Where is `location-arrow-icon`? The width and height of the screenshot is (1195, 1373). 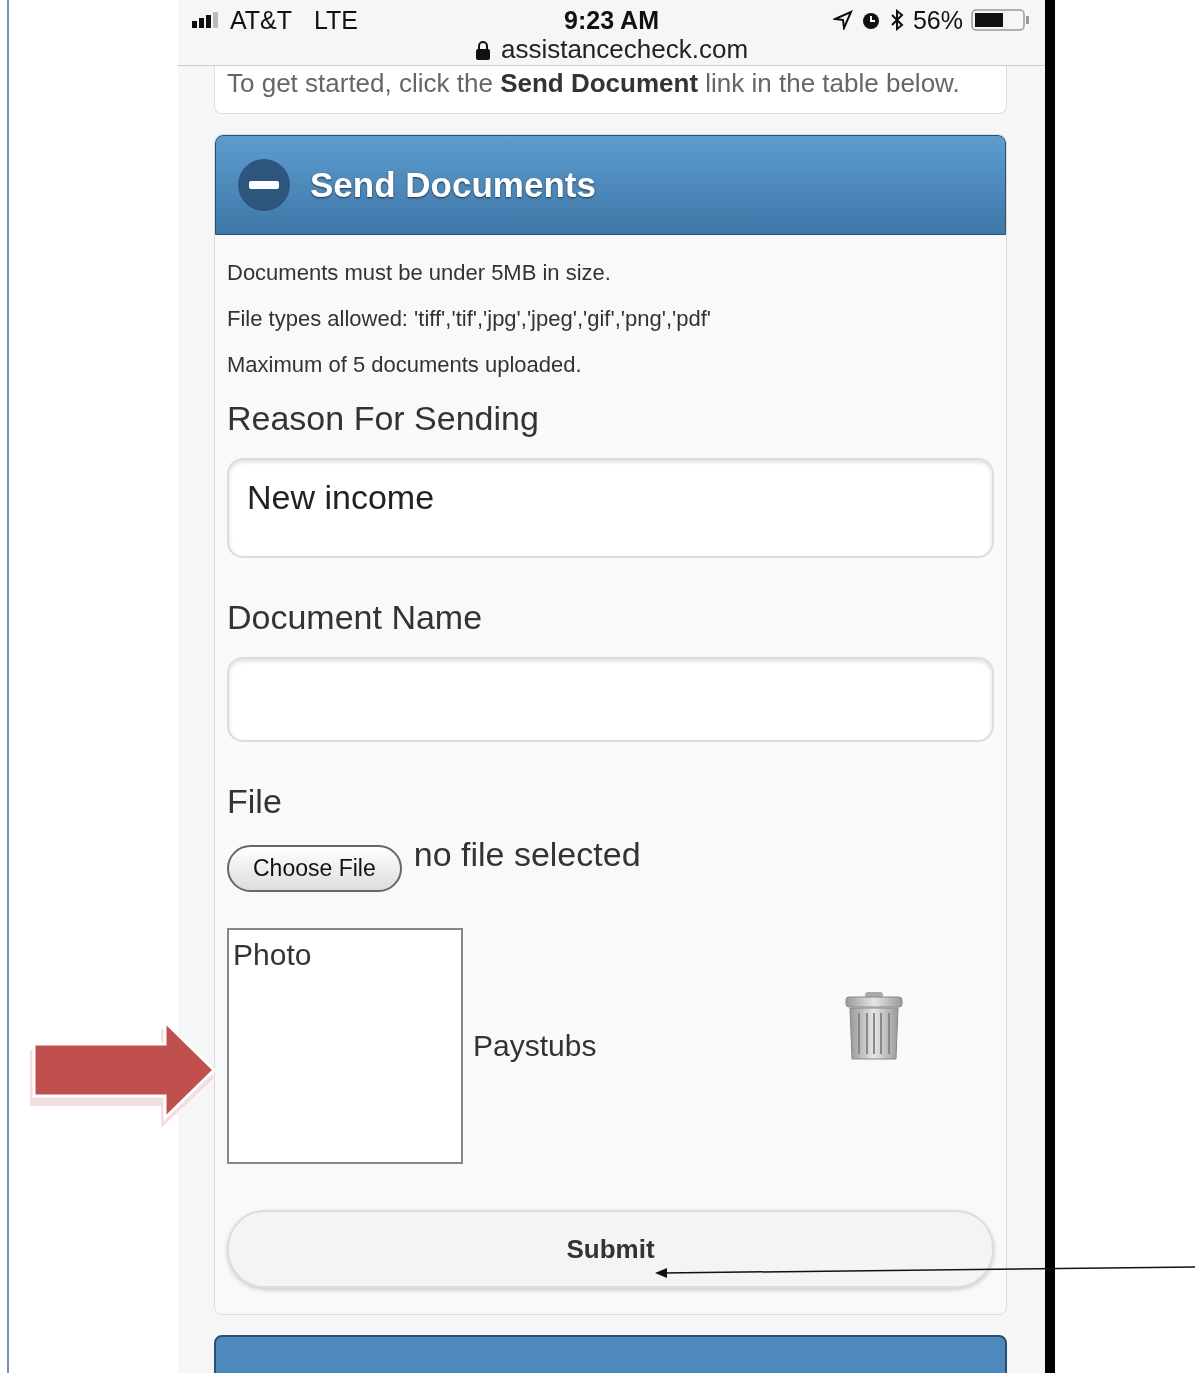
location-arrow-icon is located at coordinates (842, 20).